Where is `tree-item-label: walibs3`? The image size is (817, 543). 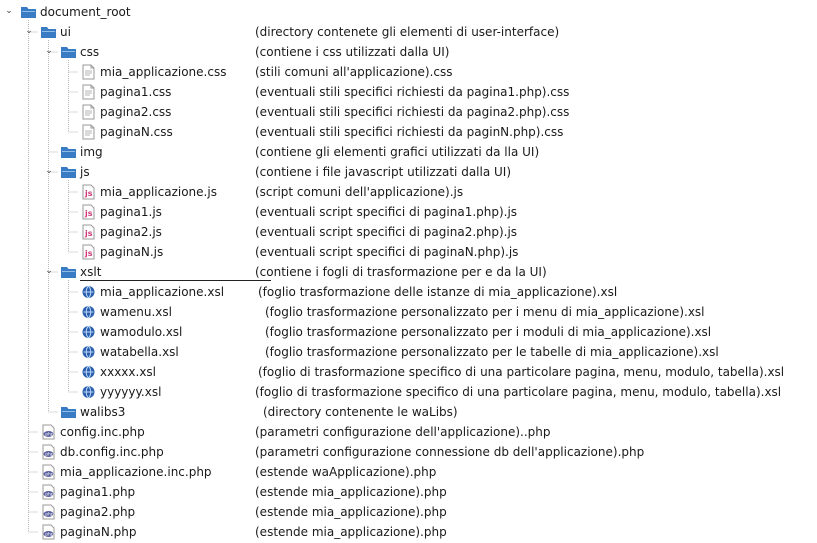
tree-item-label: walibs3 is located at coordinates (102, 412).